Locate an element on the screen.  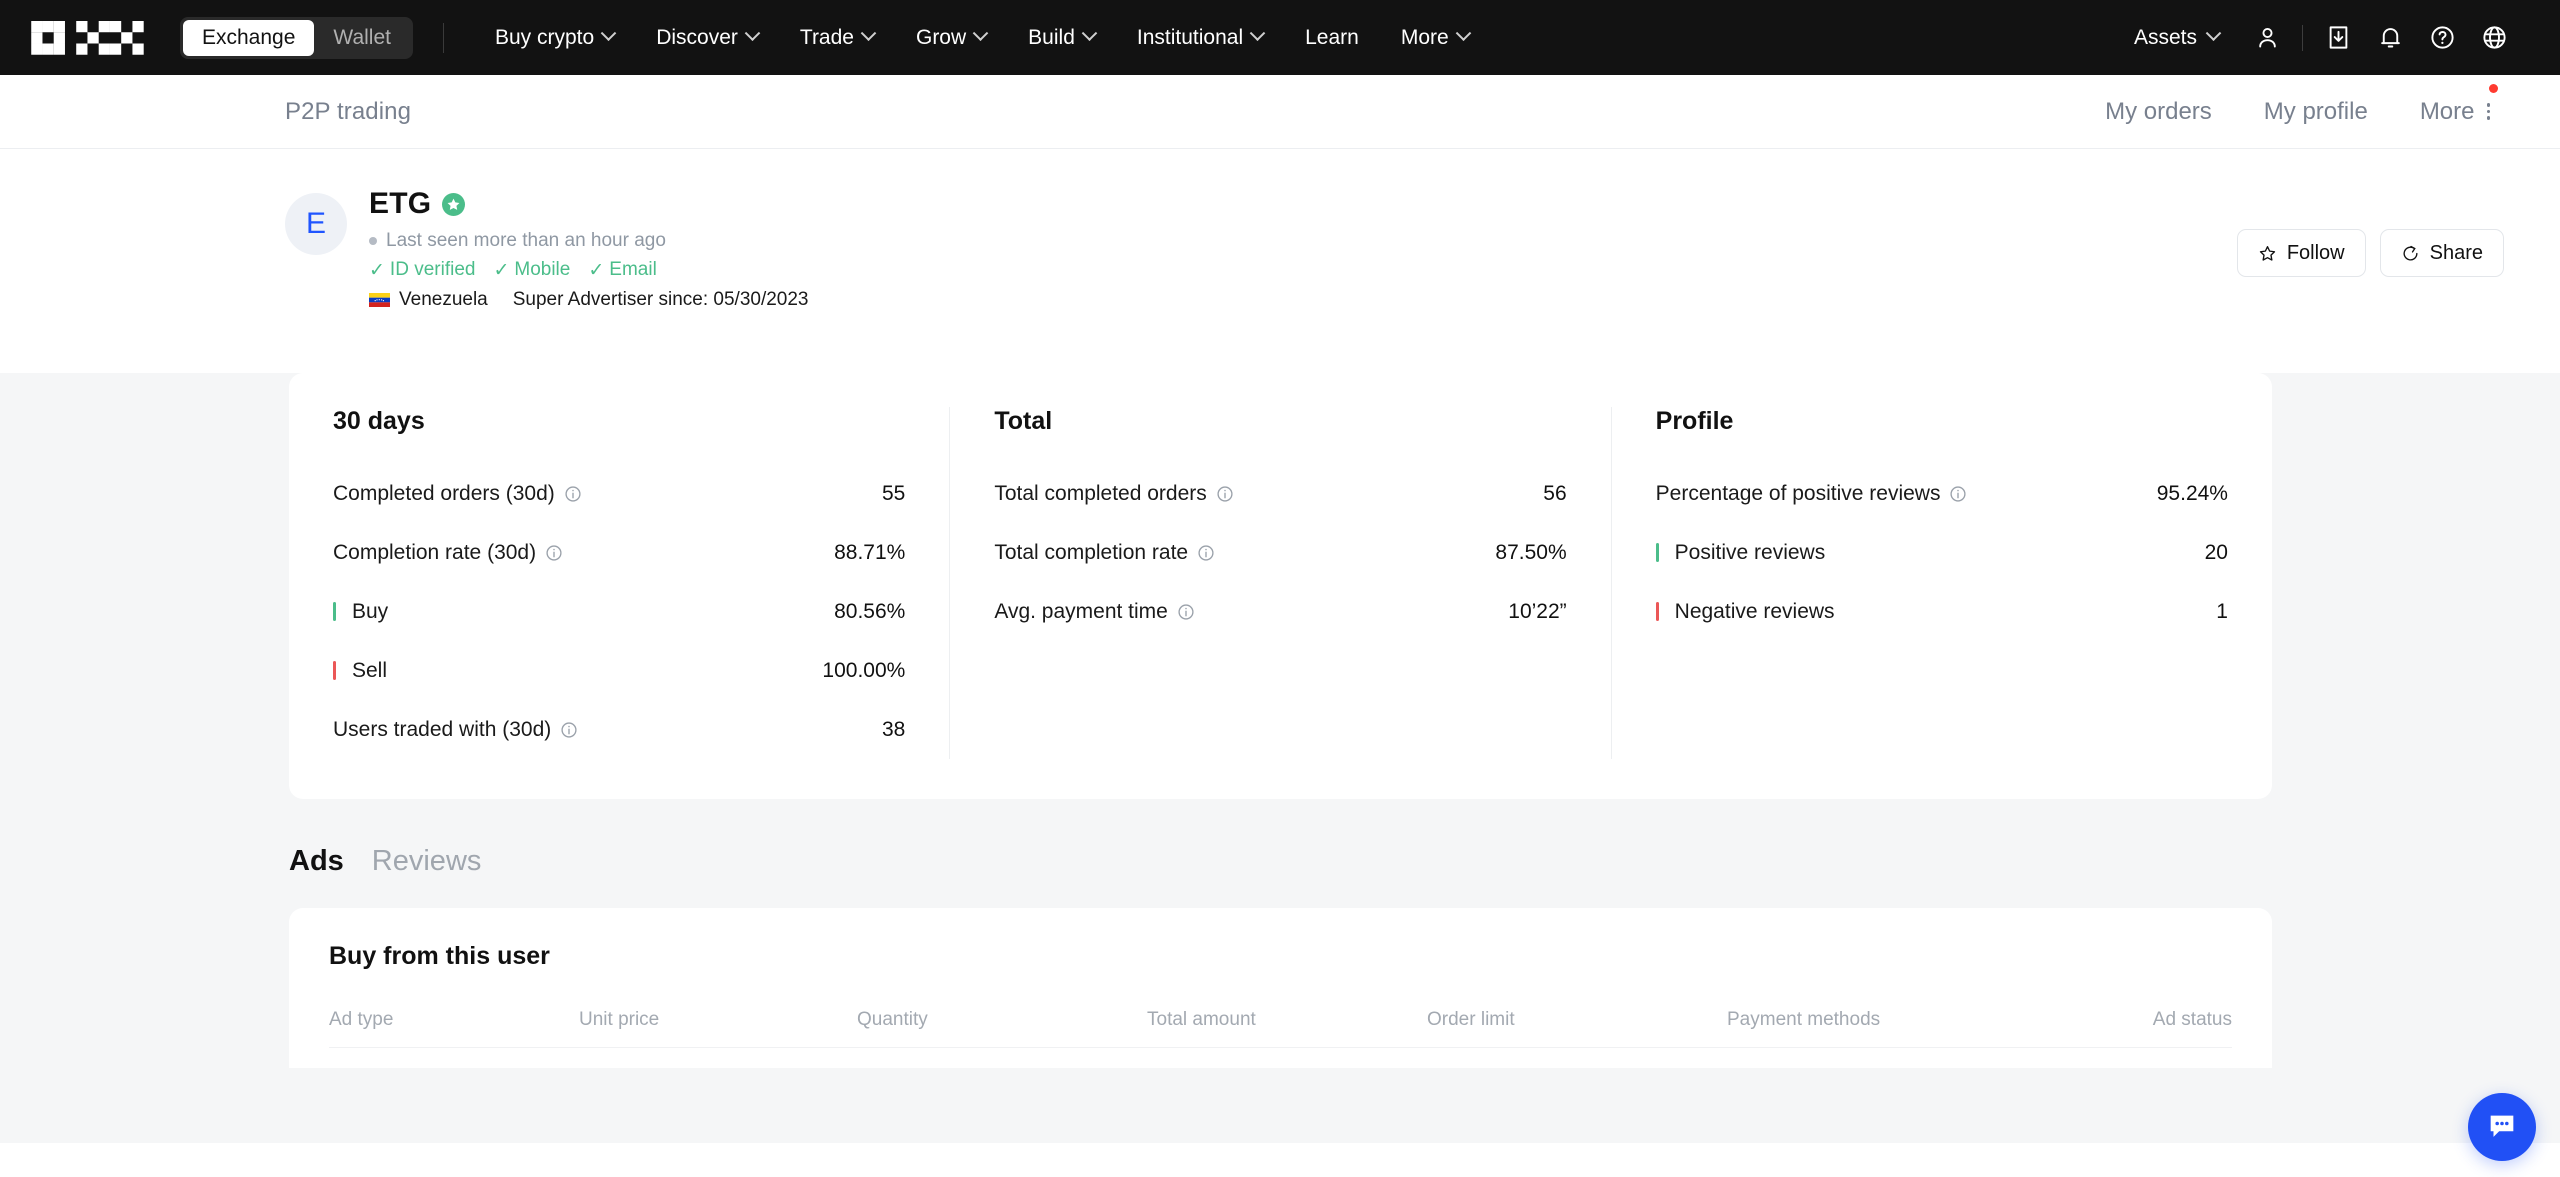
country-name: Venezuela is located at coordinates (443, 299).